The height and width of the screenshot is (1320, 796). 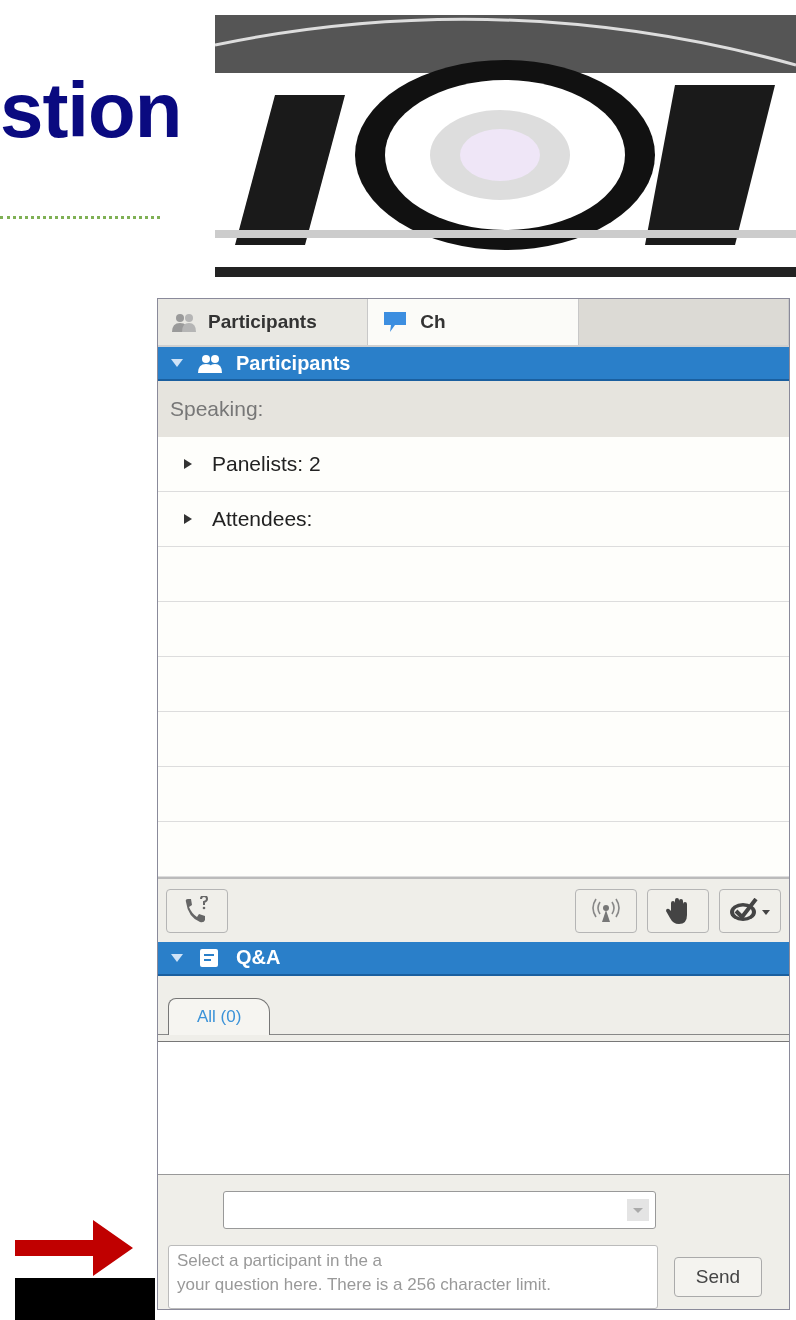 I want to click on section-header: Q&A, so click(x=473, y=958).